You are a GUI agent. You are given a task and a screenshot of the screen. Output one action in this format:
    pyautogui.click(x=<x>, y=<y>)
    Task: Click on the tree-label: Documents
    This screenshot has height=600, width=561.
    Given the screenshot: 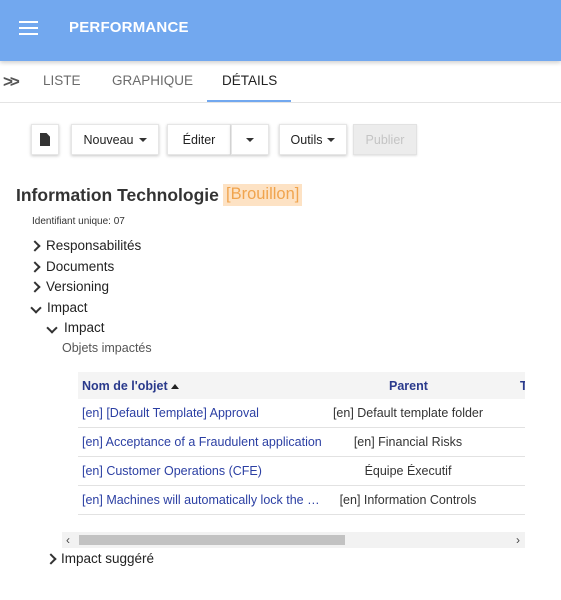 What is the action you would take?
    pyautogui.click(x=80, y=266)
    